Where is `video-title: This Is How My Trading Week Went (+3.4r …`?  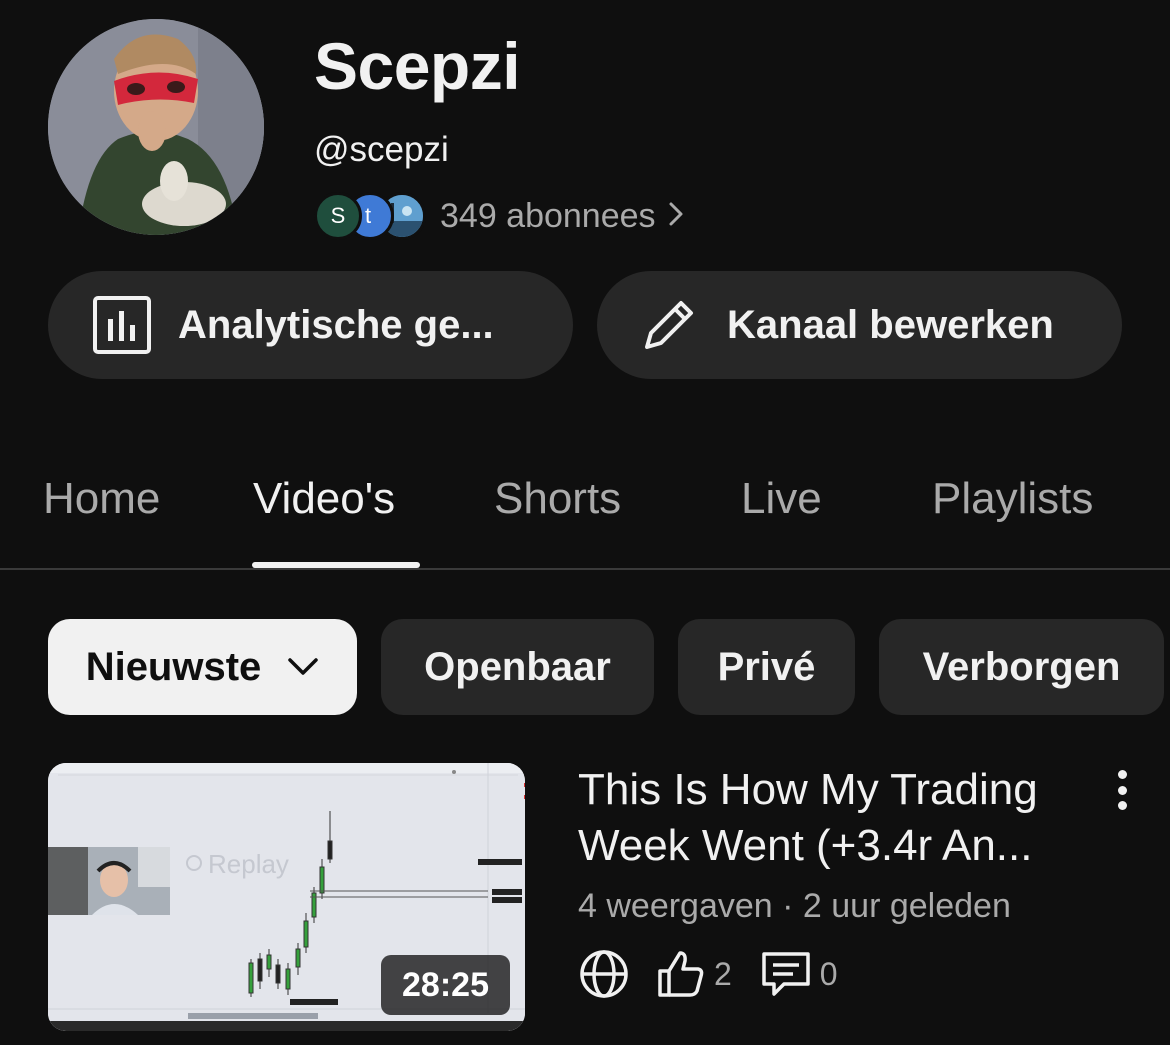 video-title: This Is How My Trading Week Went (+3.4r … is located at coordinates (838, 818).